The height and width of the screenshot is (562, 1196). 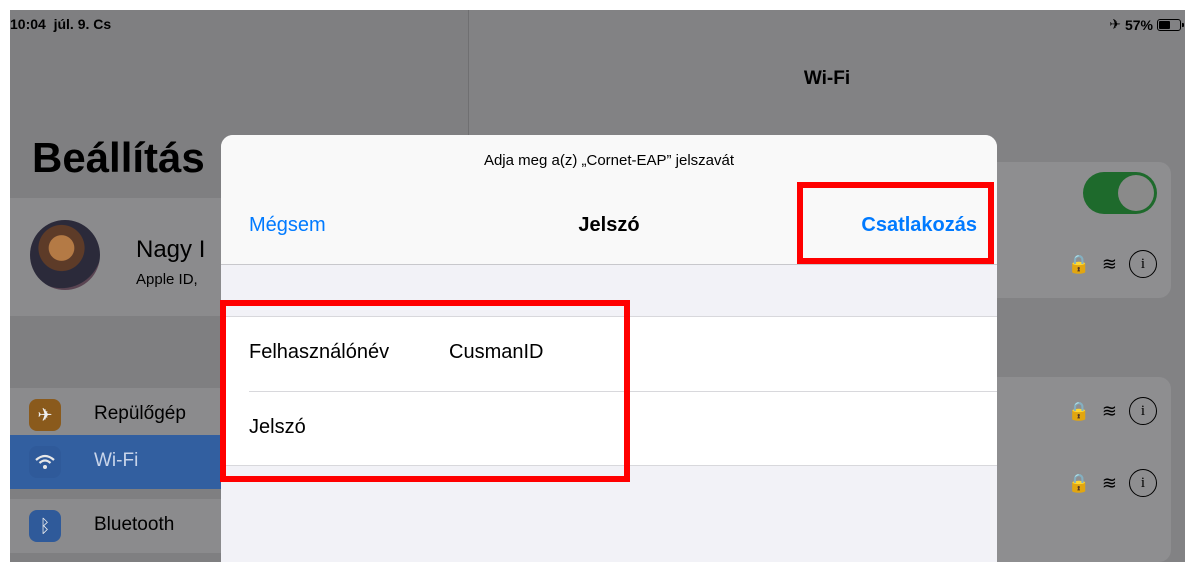 I want to click on credentials-highlight, so click(x=425, y=391).